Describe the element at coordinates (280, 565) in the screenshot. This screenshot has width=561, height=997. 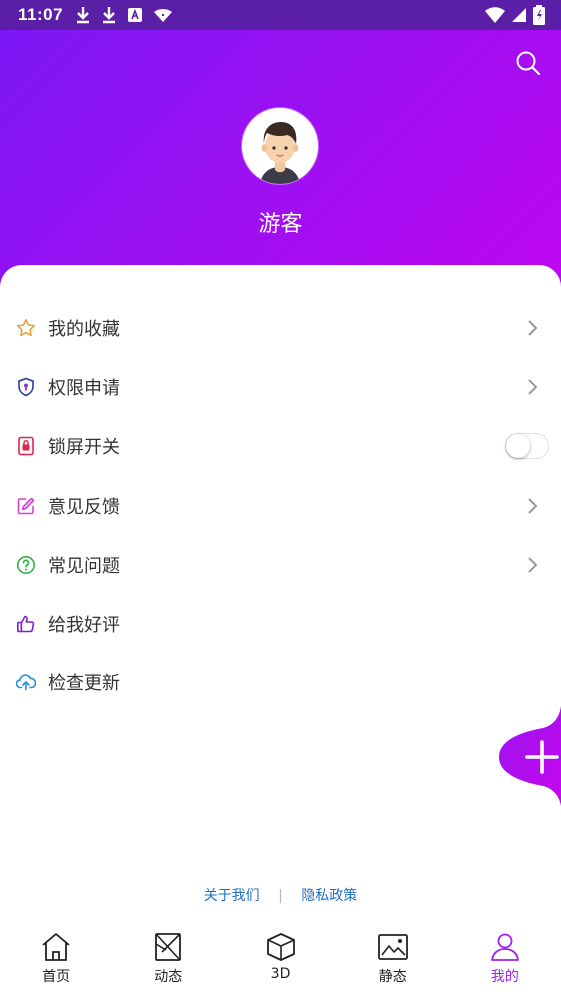
I see `menu-item-faq: 常见问题` at that location.